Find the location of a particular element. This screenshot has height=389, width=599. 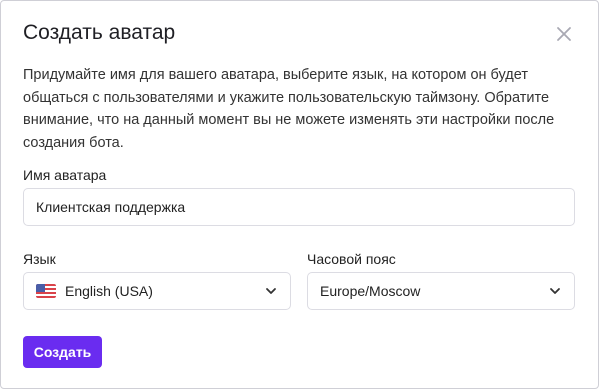

avatar-name-field is located at coordinates (299, 207).